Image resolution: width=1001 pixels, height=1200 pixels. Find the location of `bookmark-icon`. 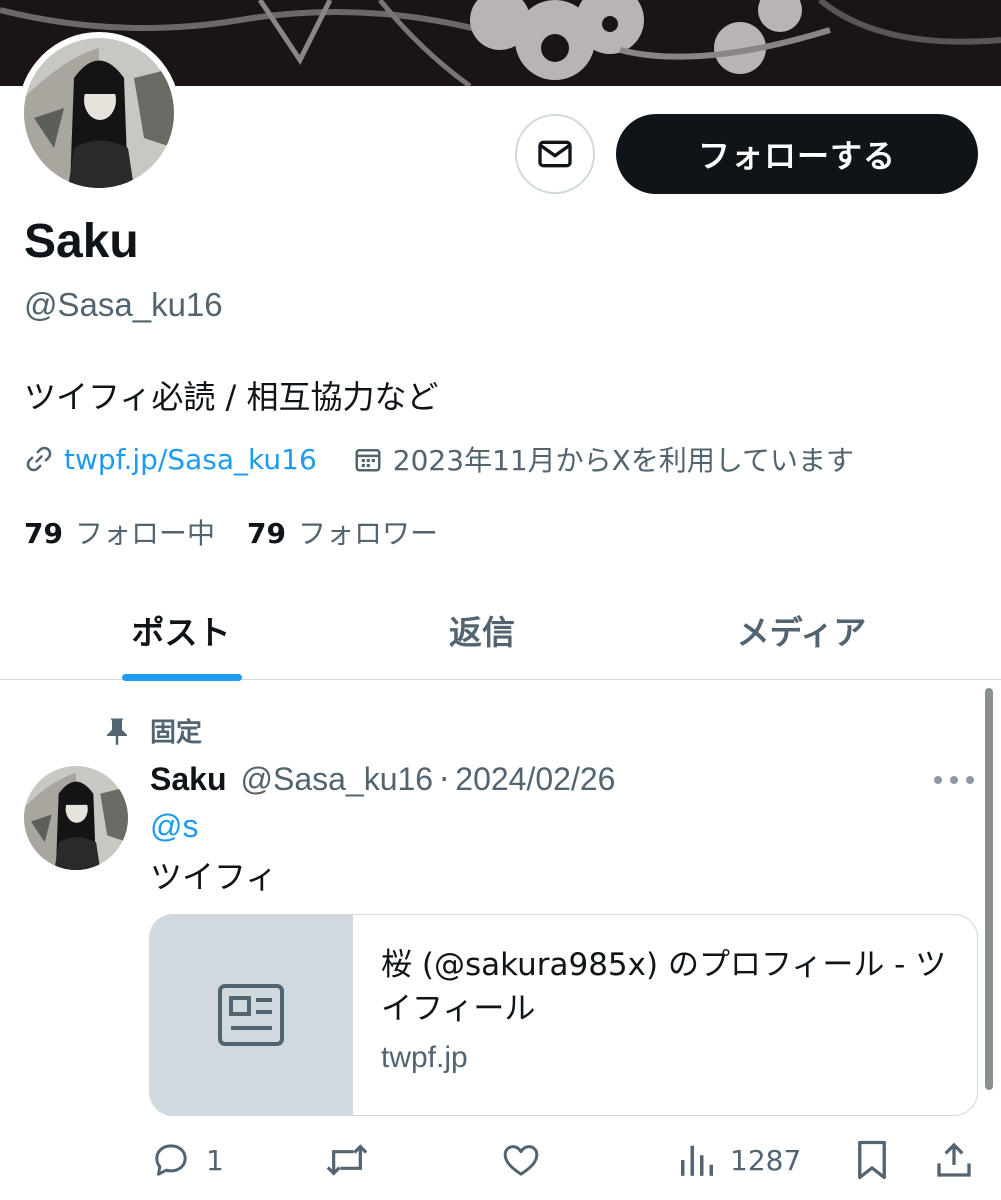

bookmark-icon is located at coordinates (872, 1160).